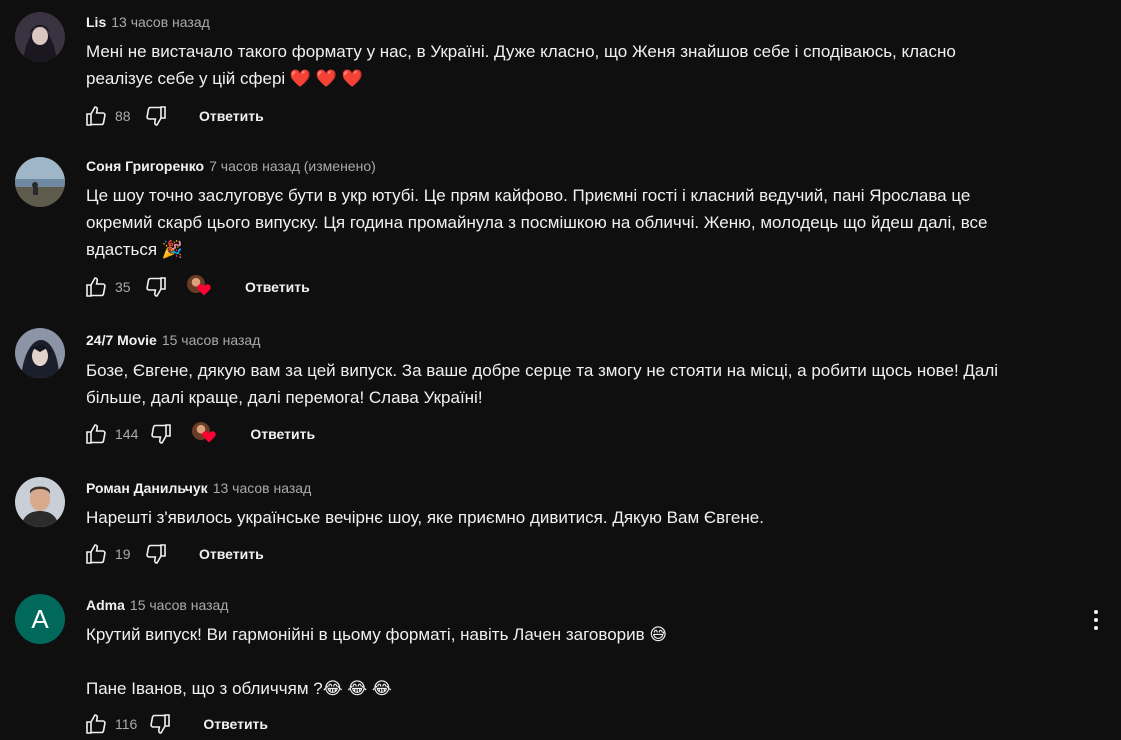  I want to click on avatar-letter: A, so click(40, 618).